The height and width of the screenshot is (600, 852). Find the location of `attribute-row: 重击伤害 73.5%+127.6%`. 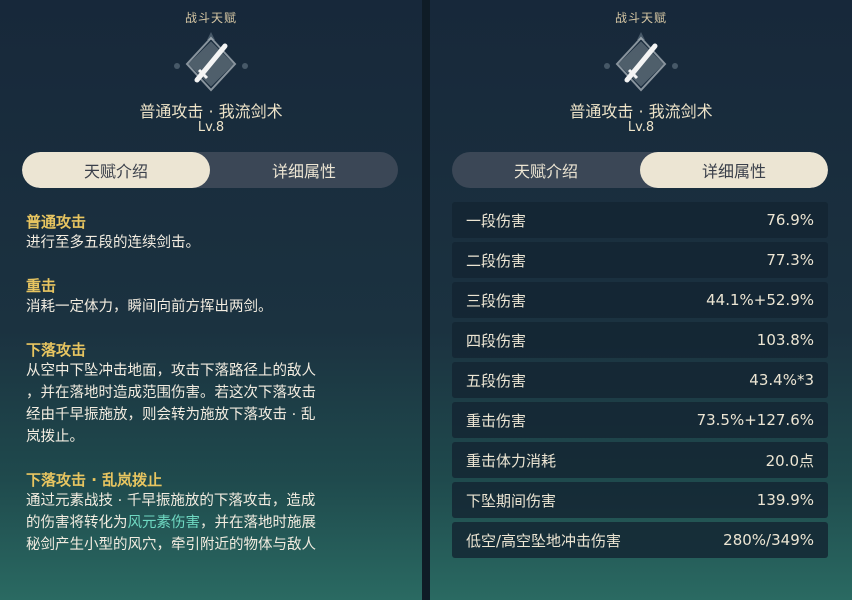

attribute-row: 重击伤害 73.5%+127.6% is located at coordinates (640, 420).